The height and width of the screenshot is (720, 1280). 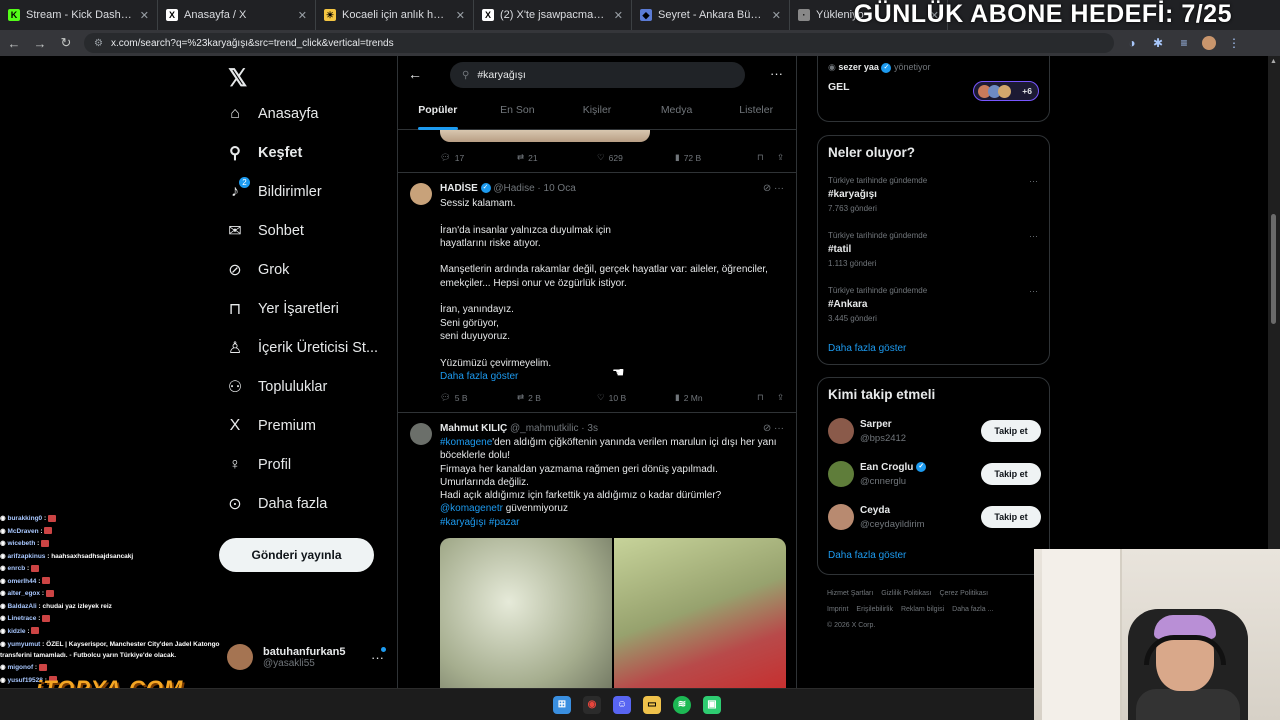 What do you see at coordinates (553, 15) in the screenshot?
I see `browser-tab: X (2) X'te jsawpacman: "@nocont ✕` at bounding box center [553, 15].